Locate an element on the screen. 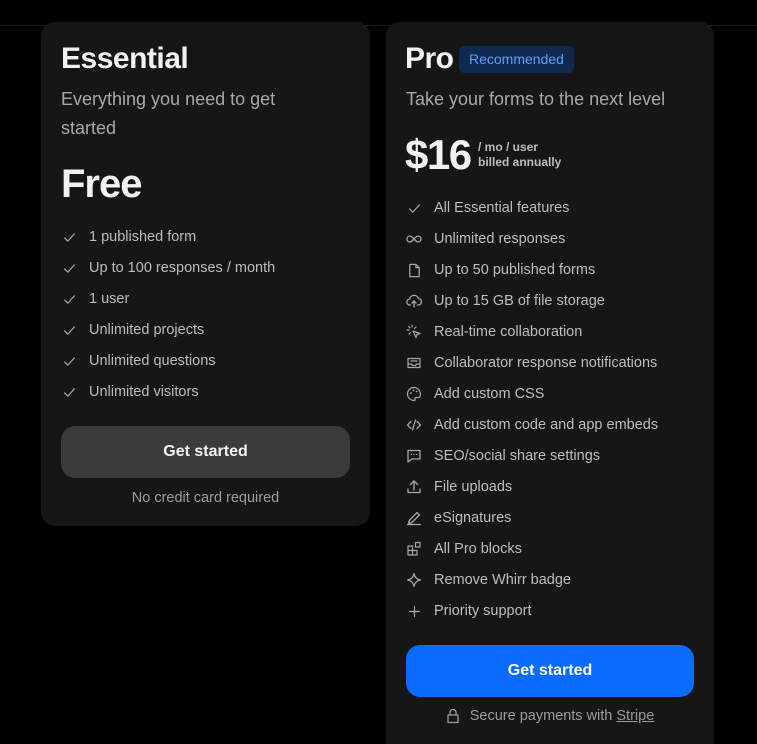 The height and width of the screenshot is (744, 757). secure-payments-text: Secure payments with is located at coordinates (541, 716).